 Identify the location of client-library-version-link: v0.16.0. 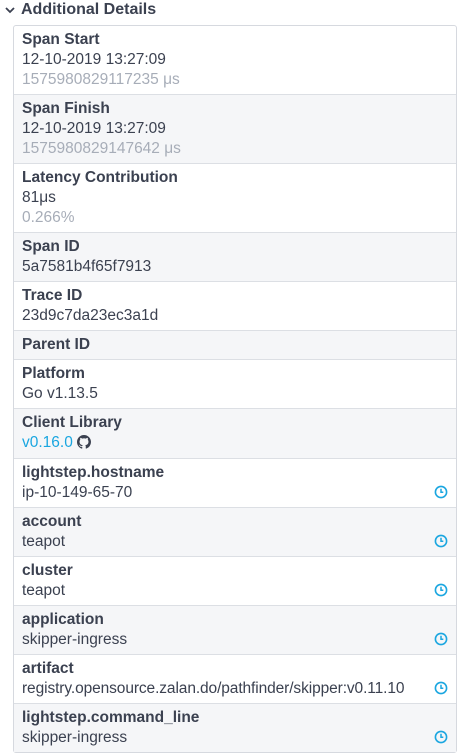
(47, 442).